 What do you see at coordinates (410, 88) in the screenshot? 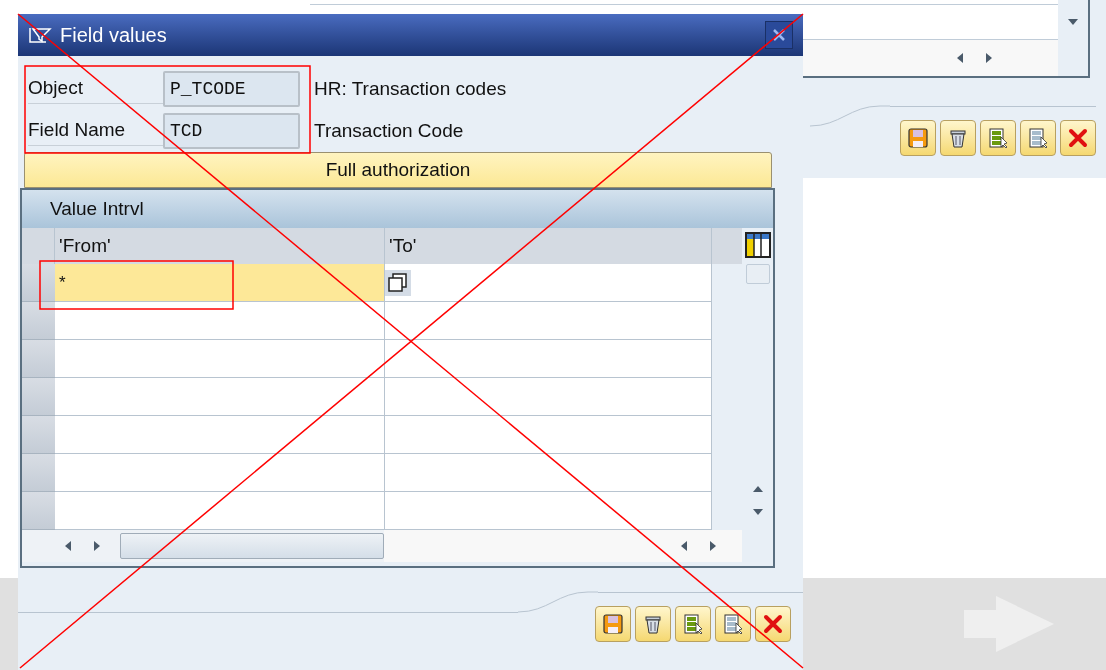
I see `field-description: HR: Transaction codes` at bounding box center [410, 88].